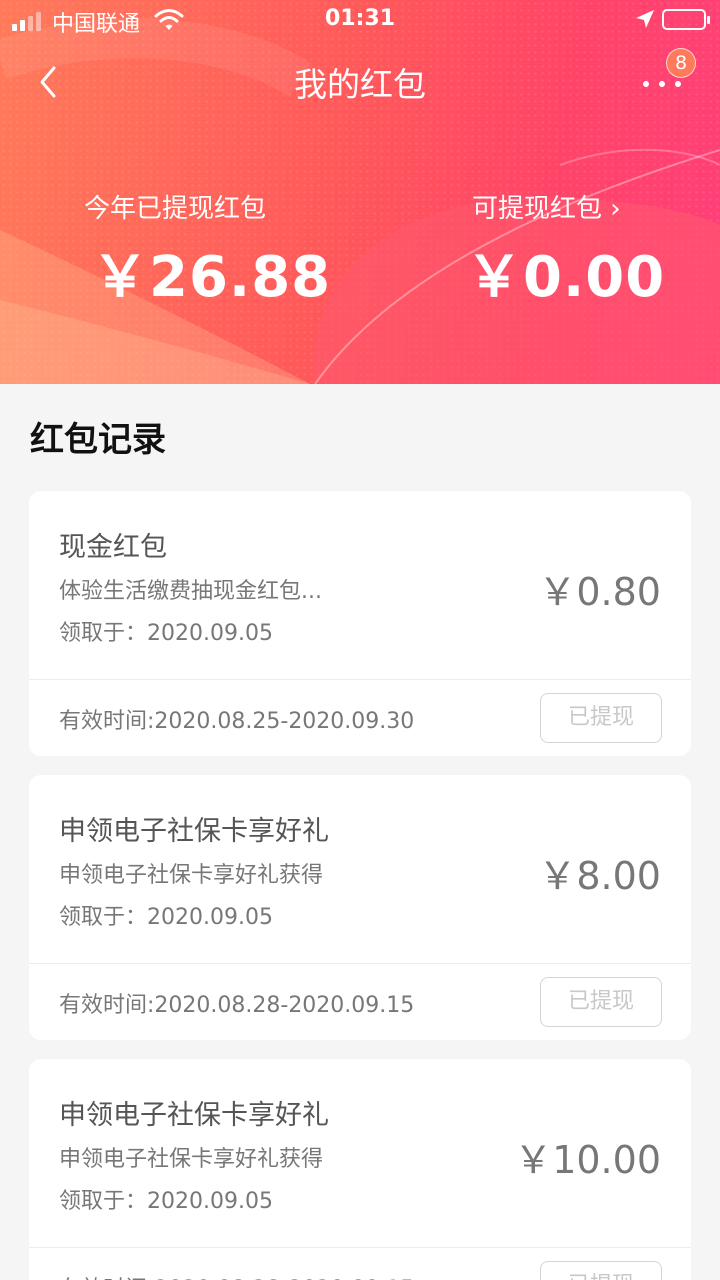 This screenshot has height=1280, width=720. I want to click on clock: 01:31, so click(360, 18).